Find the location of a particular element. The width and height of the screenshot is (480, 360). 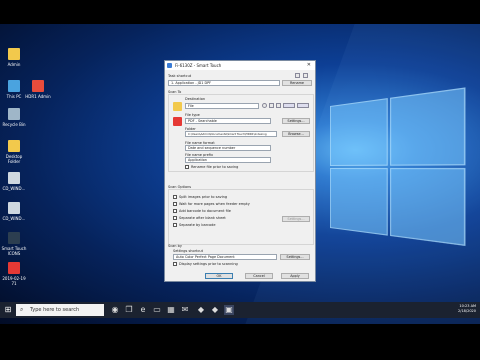

scan-option-label: Separate by barcode is located at coordinates (197, 225).